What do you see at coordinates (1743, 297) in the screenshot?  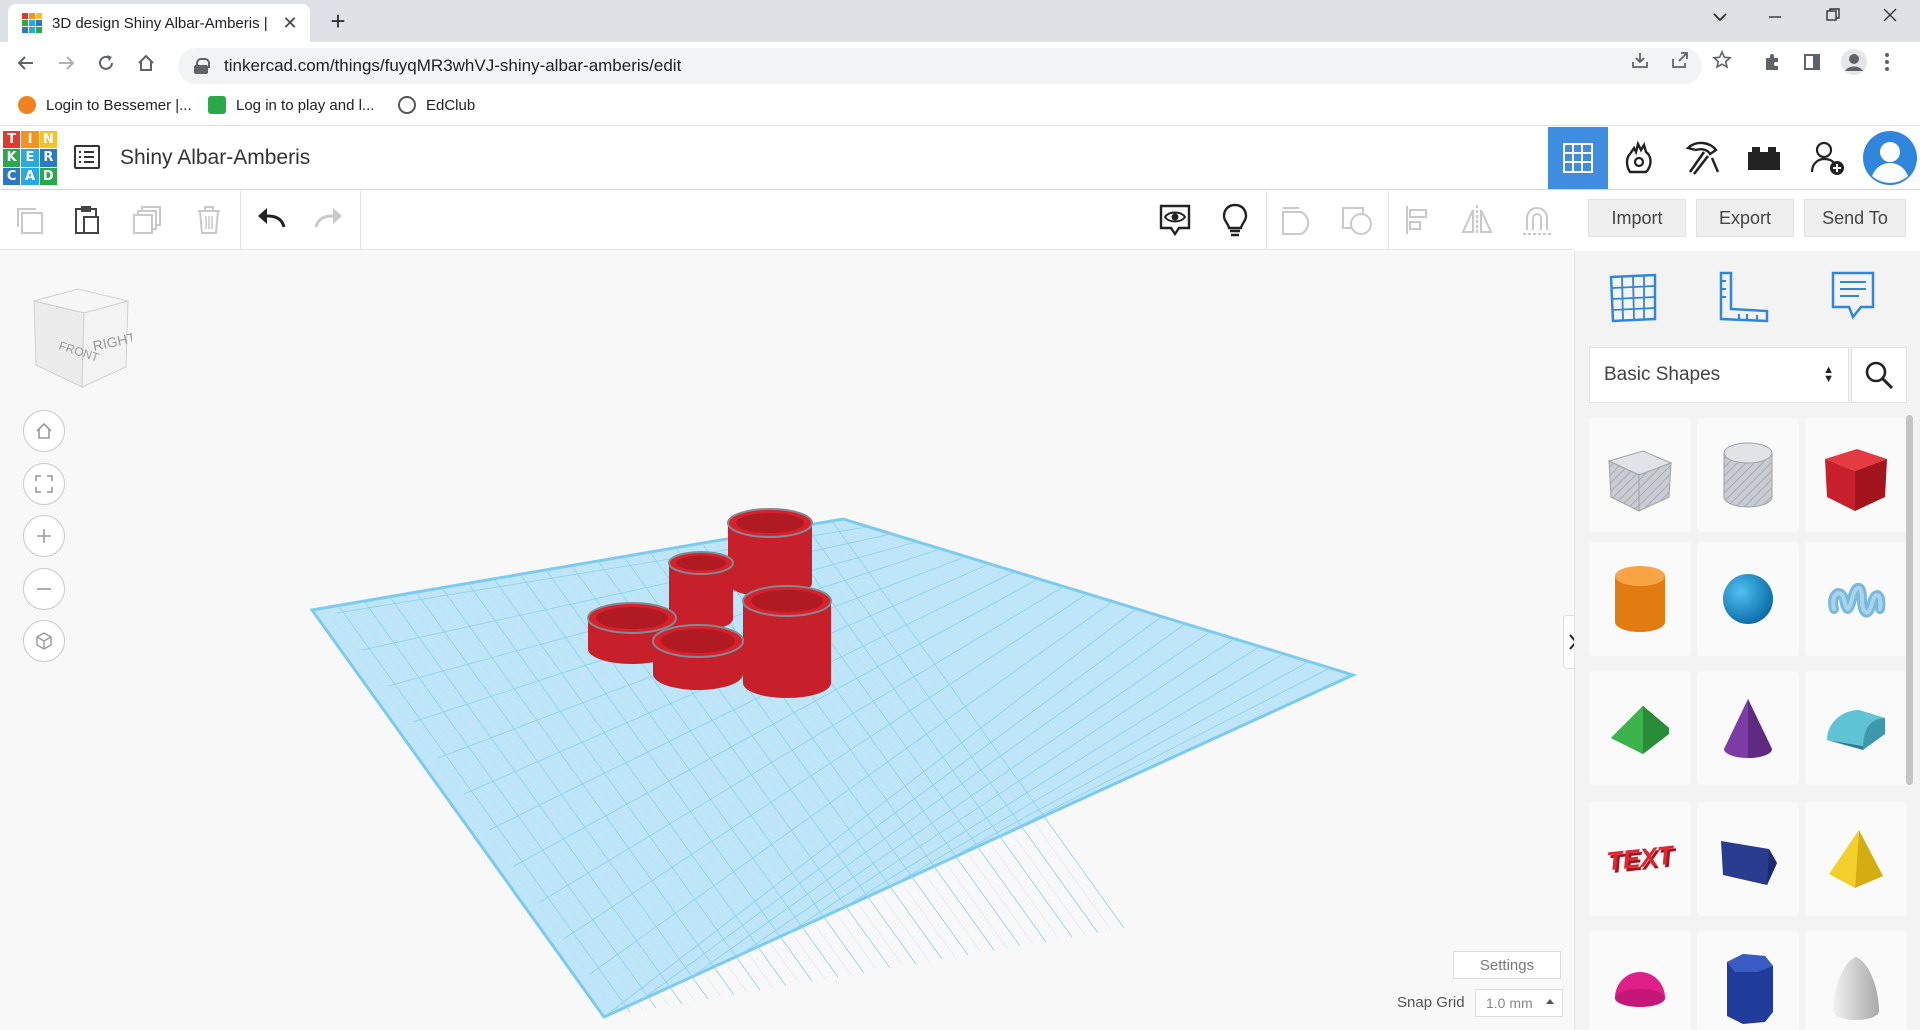 I see `ruler-icon` at bounding box center [1743, 297].